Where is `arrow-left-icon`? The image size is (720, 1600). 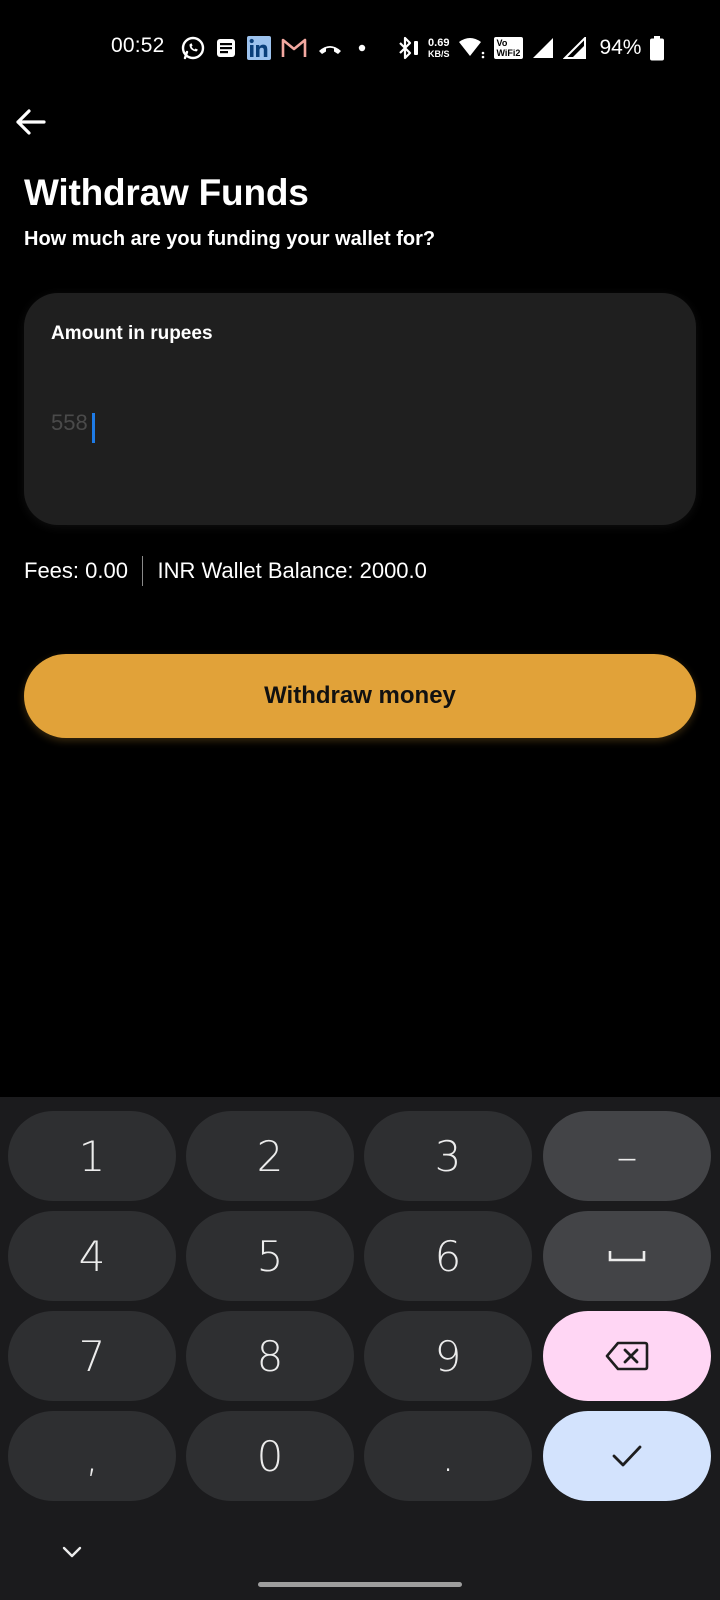
arrow-left-icon is located at coordinates (31, 122).